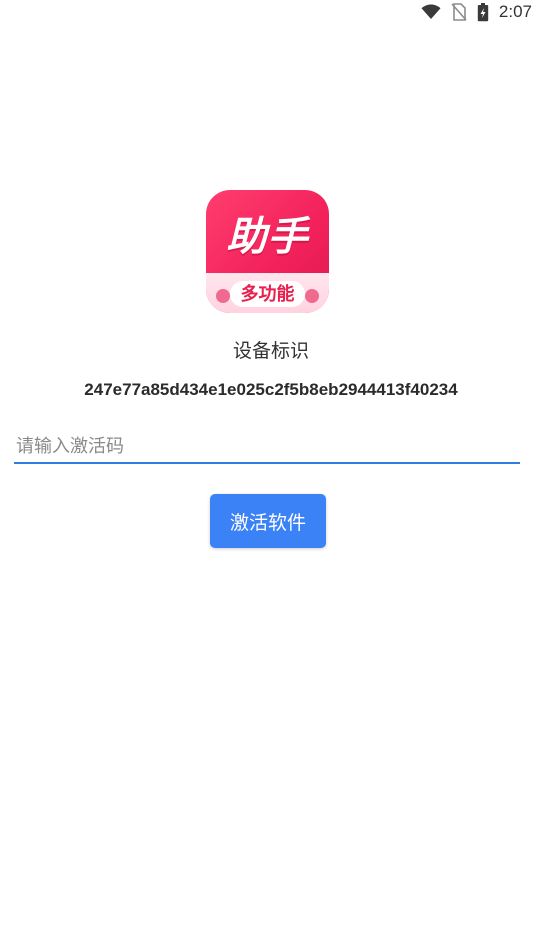 This screenshot has height=941, width=542. I want to click on activation-code-input, so click(267, 447).